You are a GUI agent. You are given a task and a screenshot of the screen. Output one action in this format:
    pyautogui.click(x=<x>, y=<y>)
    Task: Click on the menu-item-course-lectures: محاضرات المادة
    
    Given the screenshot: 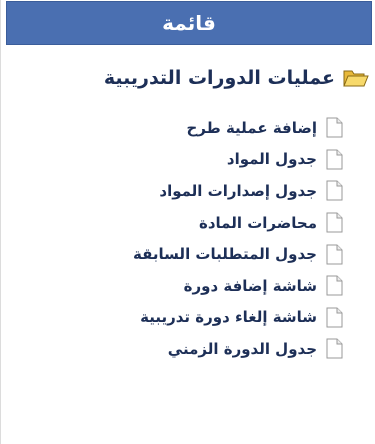 What is the action you would take?
    pyautogui.click(x=238, y=223)
    